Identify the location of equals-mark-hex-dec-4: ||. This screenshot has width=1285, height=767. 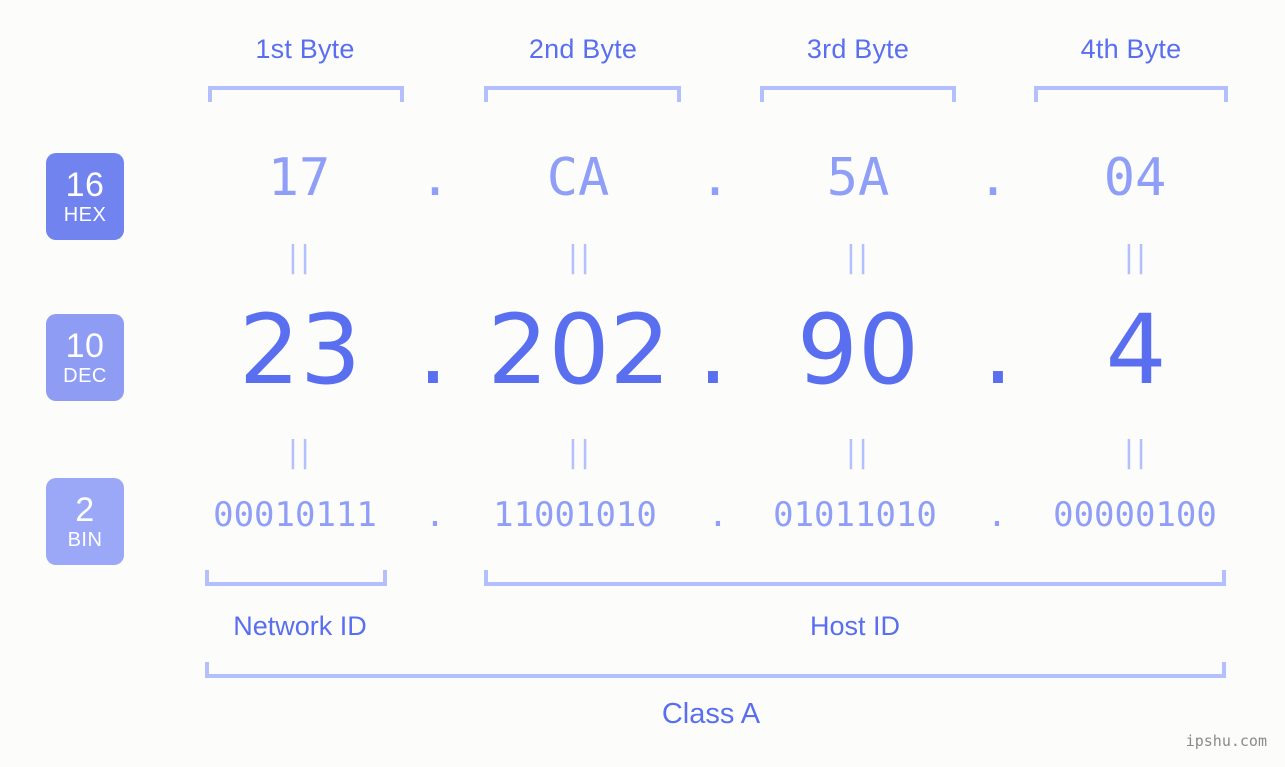
(1136, 257).